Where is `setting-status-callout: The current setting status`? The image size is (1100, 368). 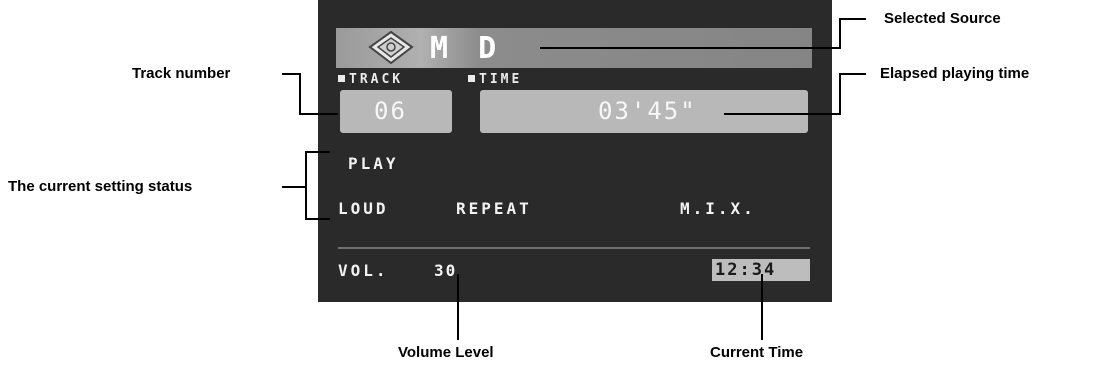
setting-status-callout: The current setting status is located at coordinates (100, 186).